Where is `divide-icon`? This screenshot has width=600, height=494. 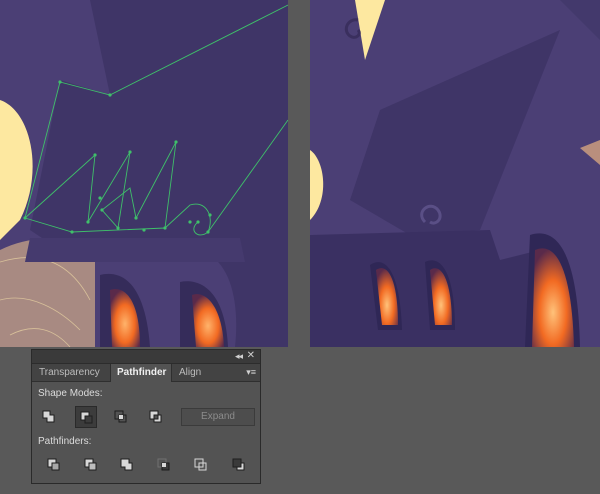 divide-icon is located at coordinates (53, 464).